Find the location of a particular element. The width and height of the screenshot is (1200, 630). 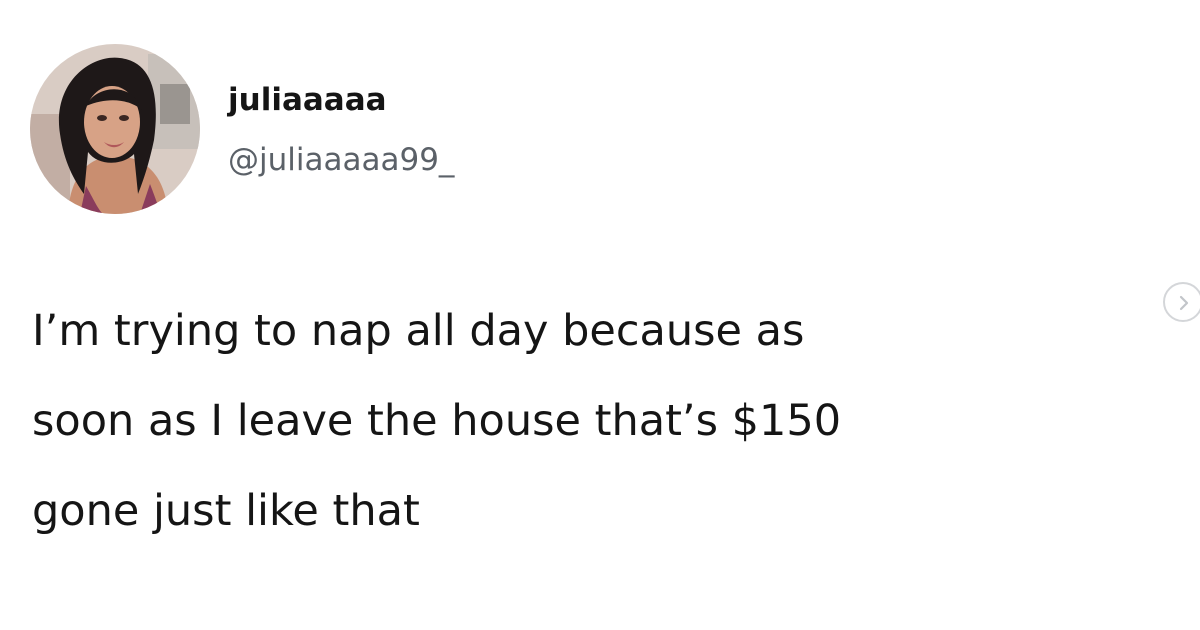

tweet-text-line: I’m trying to nap all day because as is located at coordinates (418, 331).